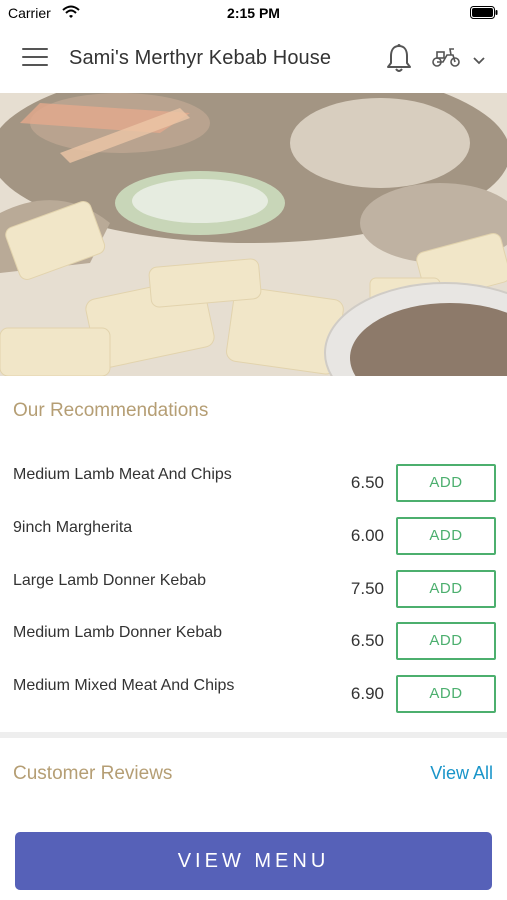 This screenshot has width=507, height=900. Describe the element at coordinates (200, 58) in the screenshot. I see `page-title: Sami's Merthyr Kebab House` at that location.